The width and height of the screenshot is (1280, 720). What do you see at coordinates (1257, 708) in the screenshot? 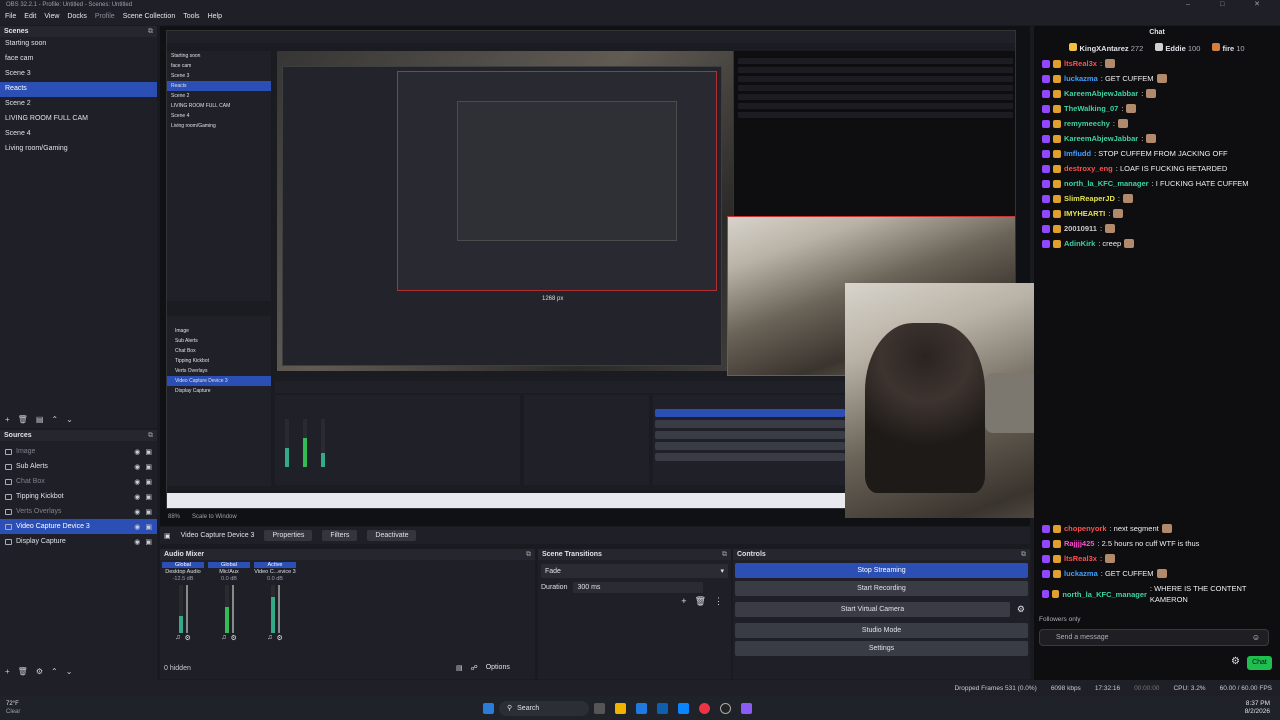
I see `system-clock: 8:37 PM 8/2/2026` at bounding box center [1257, 708].